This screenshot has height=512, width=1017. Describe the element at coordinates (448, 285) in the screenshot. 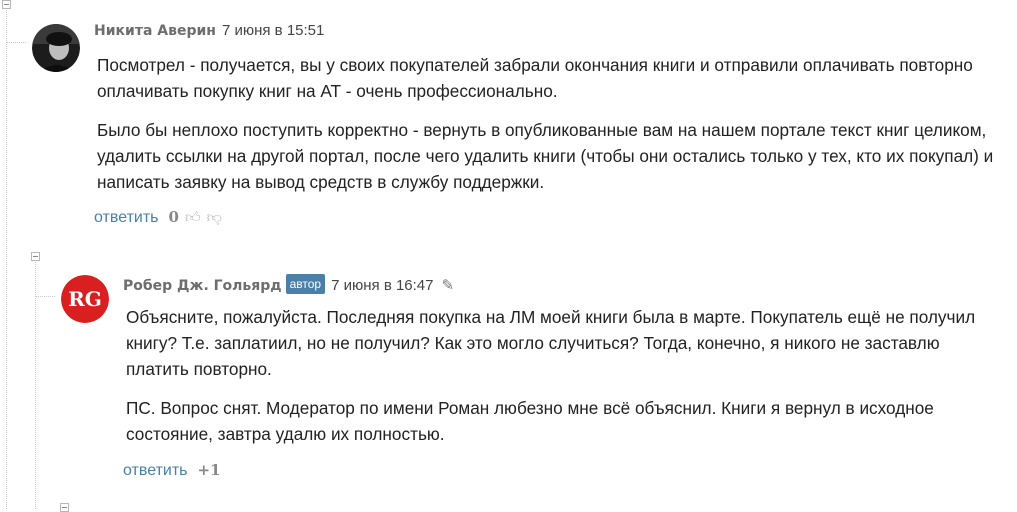

I see `pencil-edit-icon: ✎` at that location.